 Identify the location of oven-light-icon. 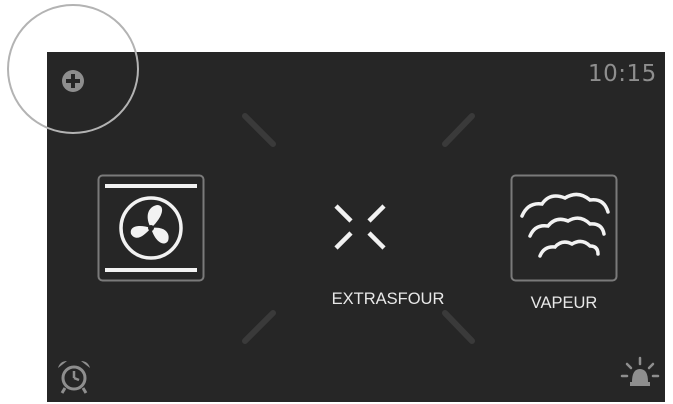
(640, 371).